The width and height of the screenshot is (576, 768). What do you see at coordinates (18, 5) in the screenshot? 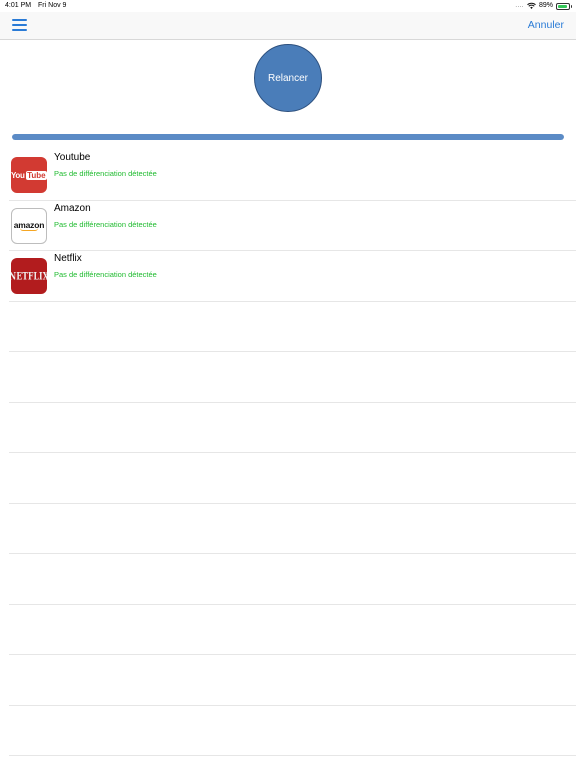
I see `status-time: 4:01 PM` at bounding box center [18, 5].